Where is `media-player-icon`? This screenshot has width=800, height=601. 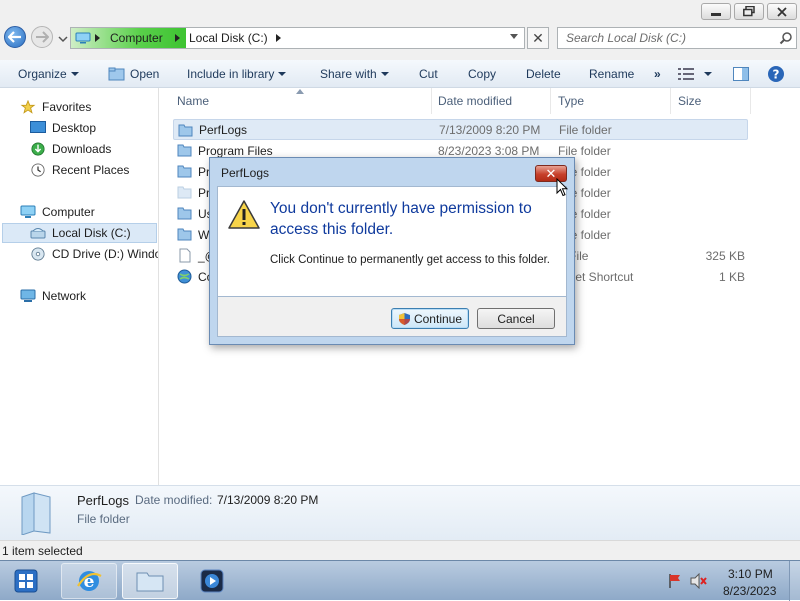 media-player-icon is located at coordinates (212, 581).